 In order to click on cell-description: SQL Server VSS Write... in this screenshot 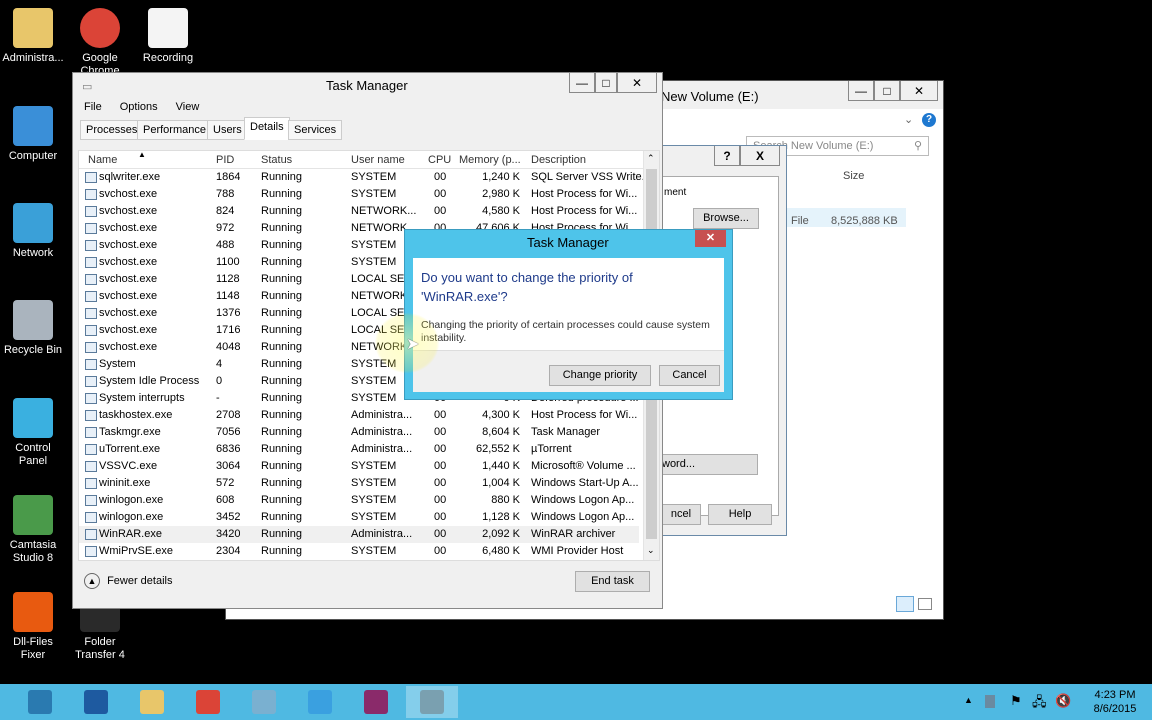, I will do `click(587, 177)`.